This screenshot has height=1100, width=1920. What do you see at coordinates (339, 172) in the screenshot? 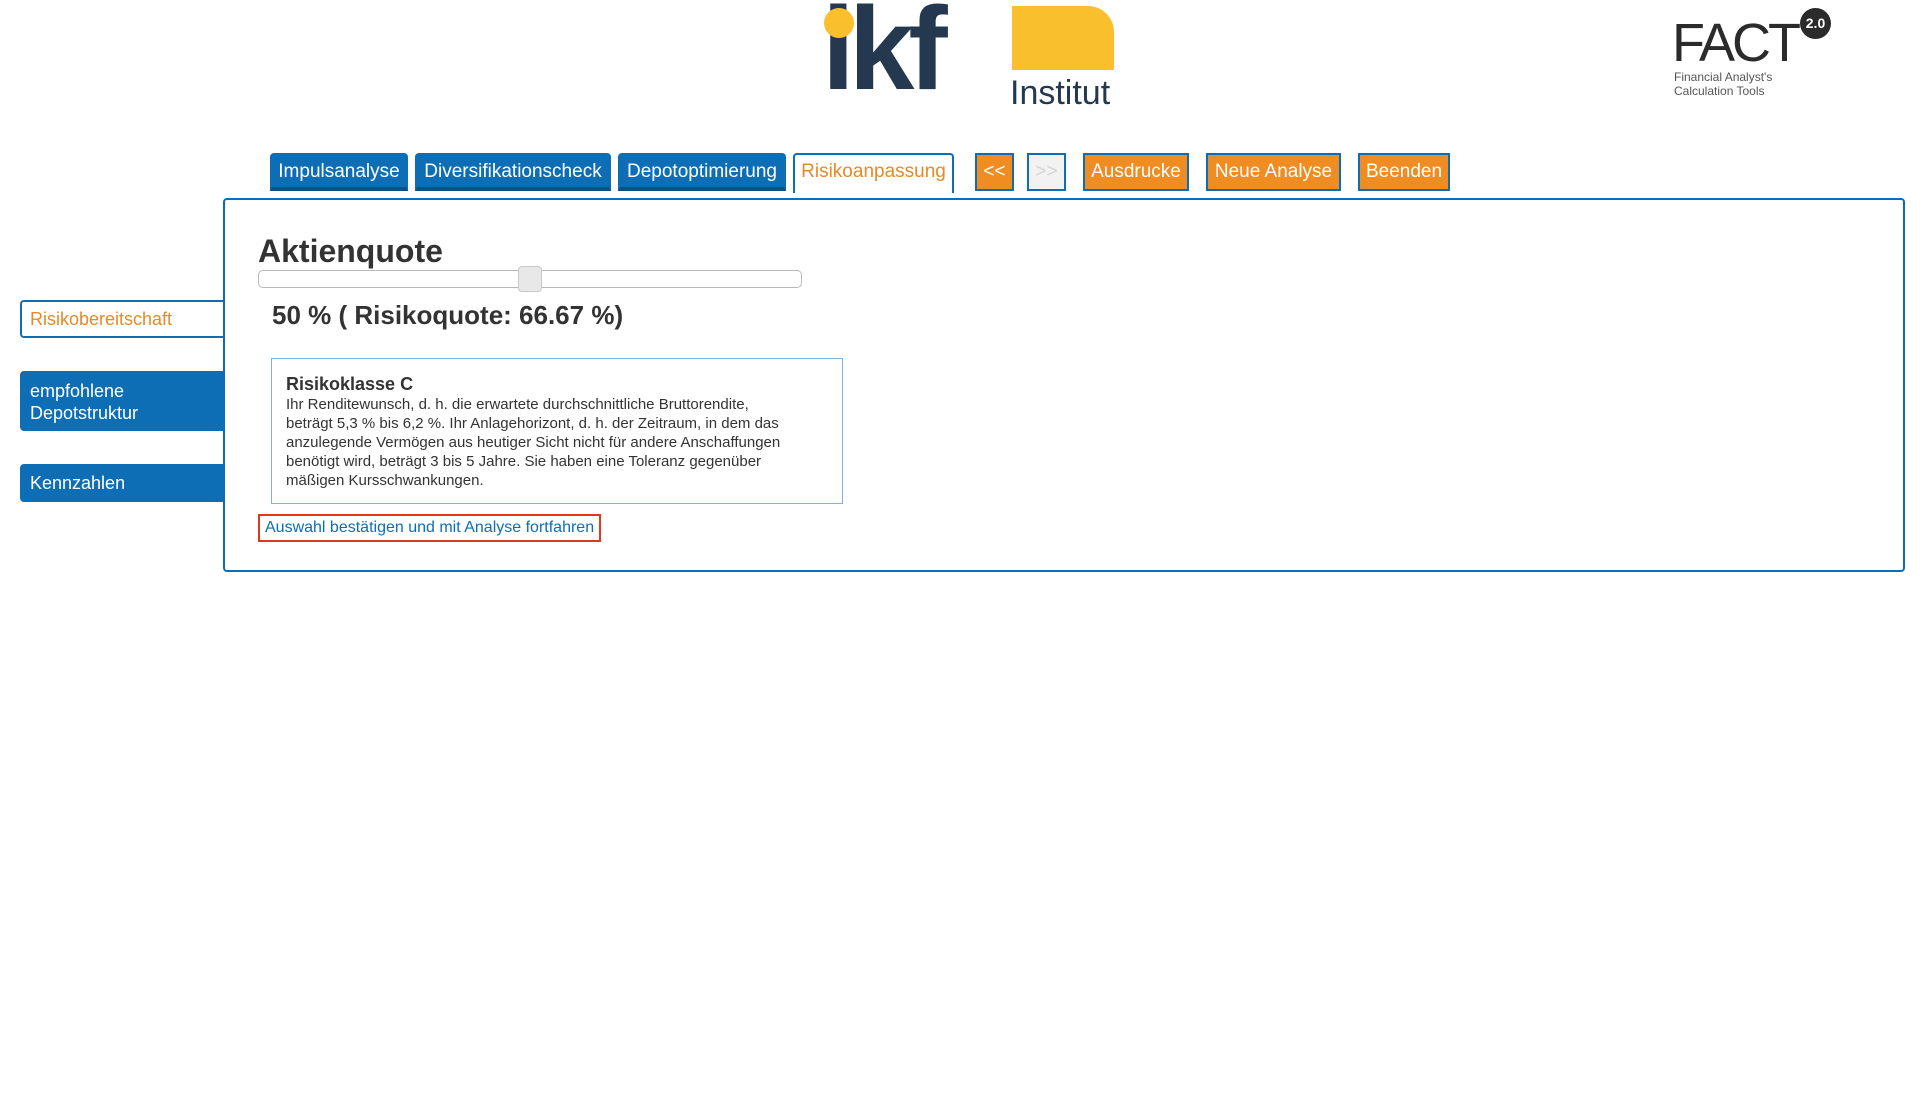
I see `tab-impulsanalyse: Impulsanalyse` at bounding box center [339, 172].